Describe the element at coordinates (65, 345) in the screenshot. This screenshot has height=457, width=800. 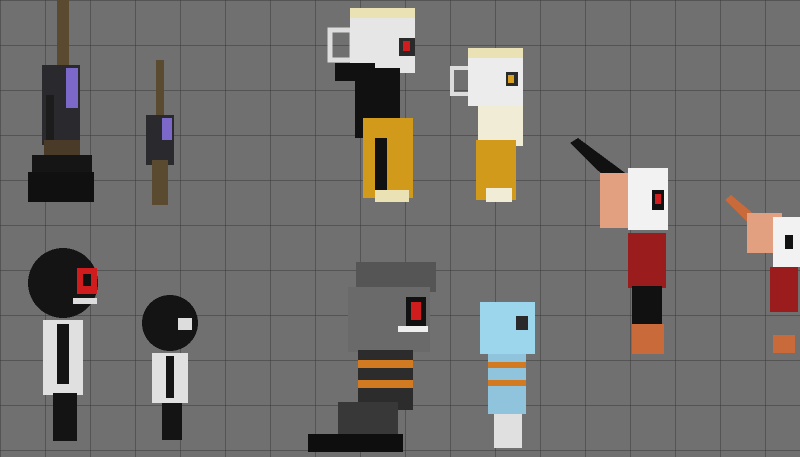
I see `ball-head-character-large` at that location.